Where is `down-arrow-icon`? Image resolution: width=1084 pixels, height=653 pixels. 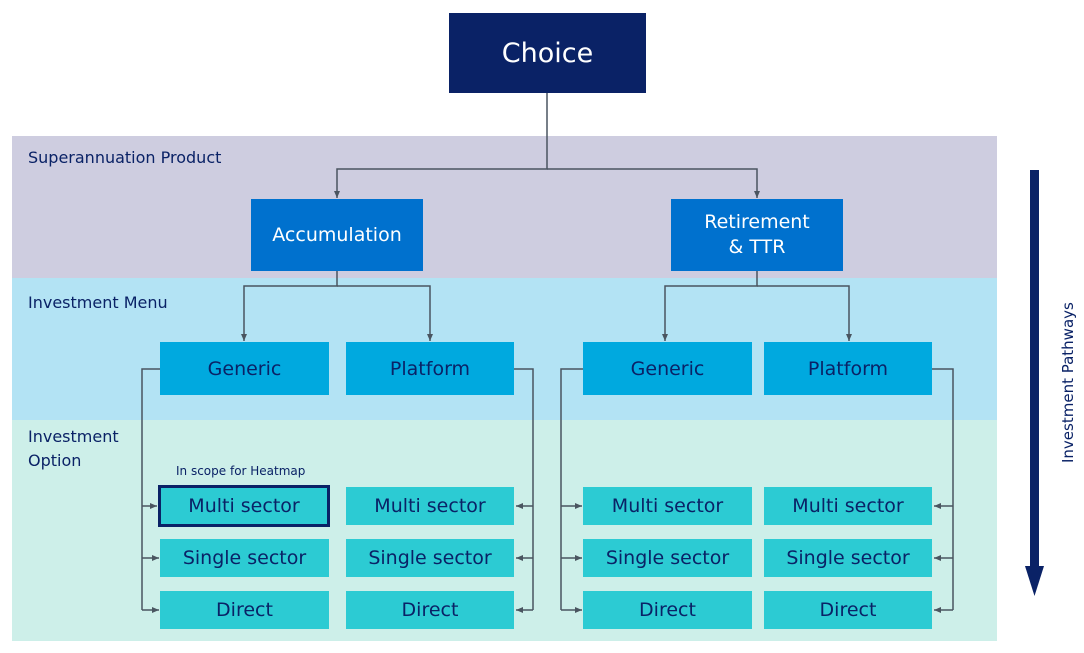
down-arrow-icon is located at coordinates (1034, 383).